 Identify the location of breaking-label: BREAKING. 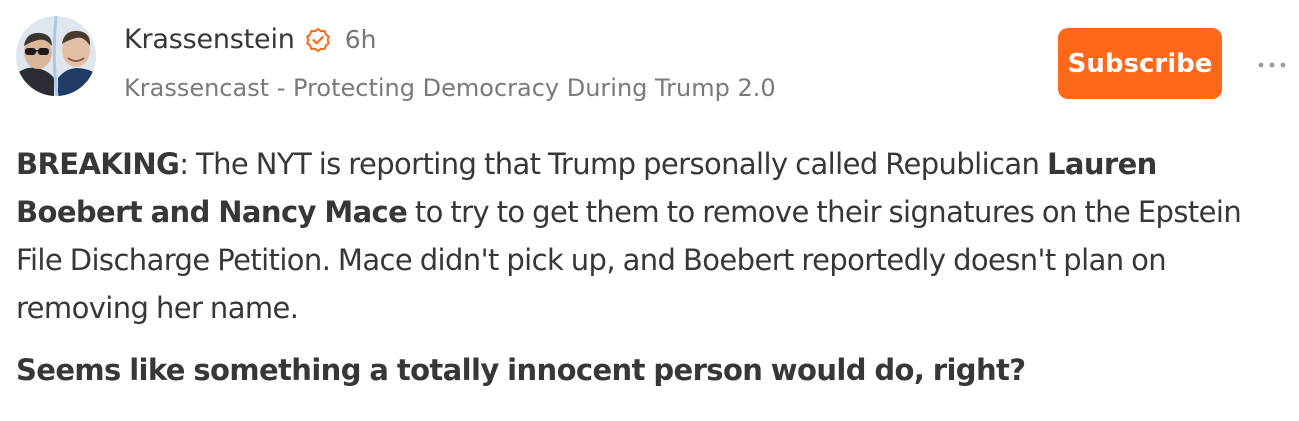
(98, 164).